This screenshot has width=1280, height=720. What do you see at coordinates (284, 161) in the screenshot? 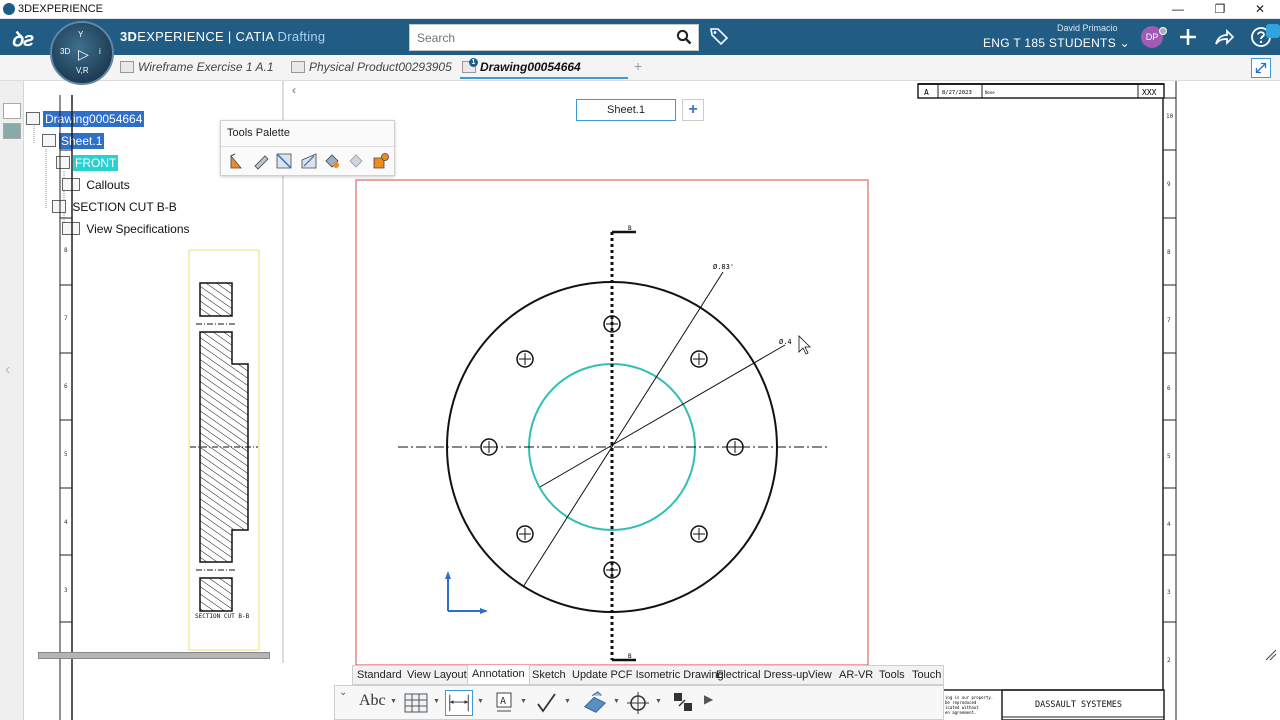
I see `break-view-tool-icon` at bounding box center [284, 161].